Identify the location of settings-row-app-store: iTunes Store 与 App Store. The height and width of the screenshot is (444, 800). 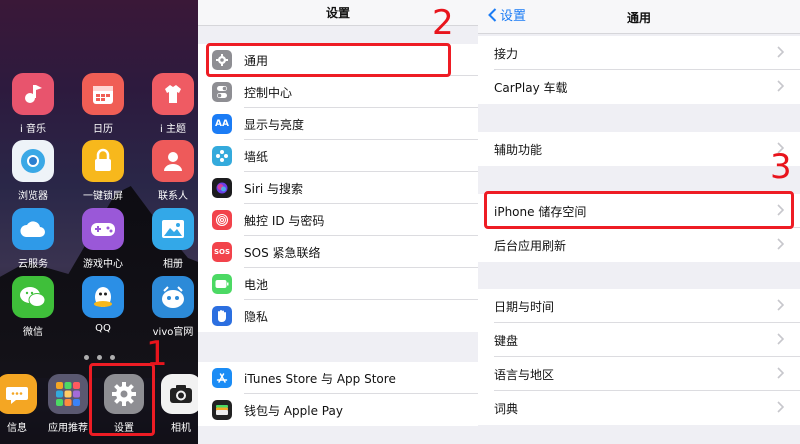
(338, 378).